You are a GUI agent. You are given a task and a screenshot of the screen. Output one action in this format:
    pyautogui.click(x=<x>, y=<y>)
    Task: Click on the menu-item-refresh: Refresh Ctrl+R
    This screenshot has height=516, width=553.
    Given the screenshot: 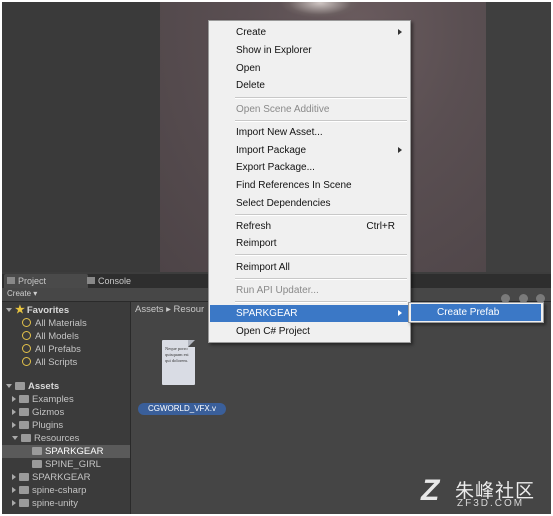 What is the action you would take?
    pyautogui.click(x=309, y=226)
    